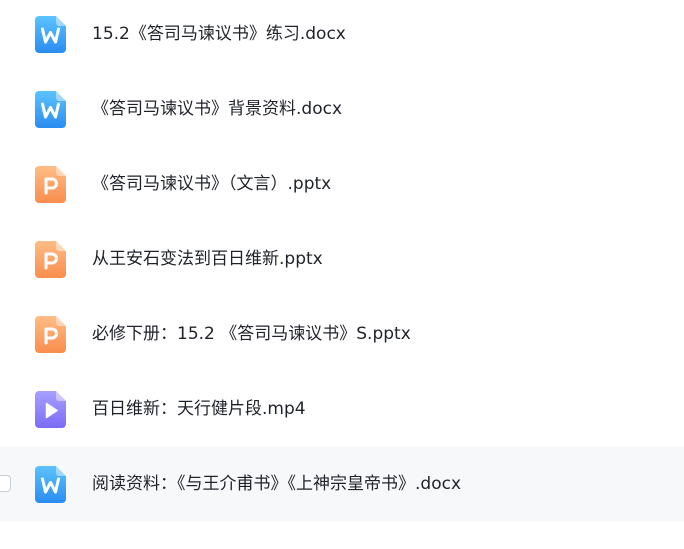  What do you see at coordinates (207, 259) in the screenshot?
I see `file-name: 从王安石变法到百日维新.pptx` at bounding box center [207, 259].